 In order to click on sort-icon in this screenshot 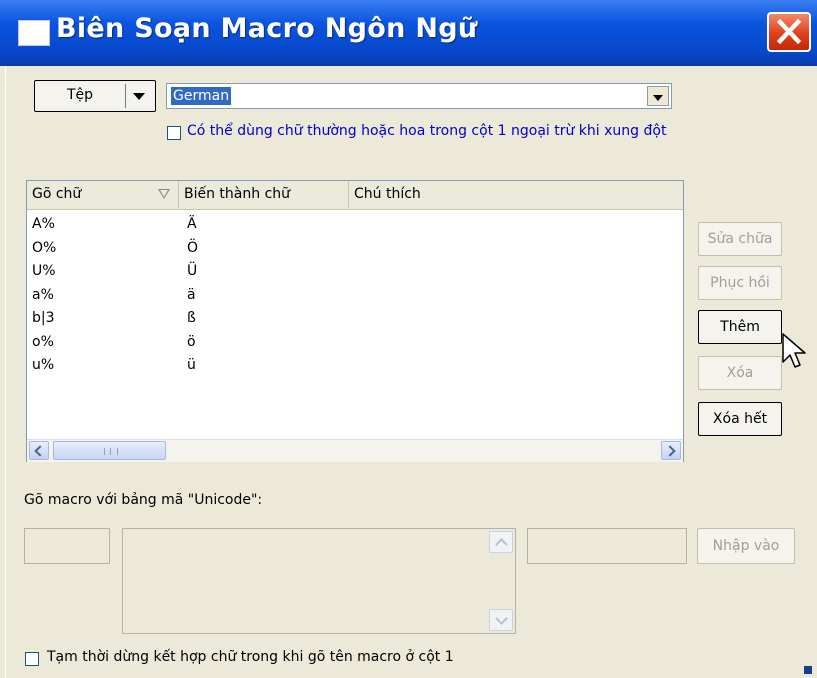, I will do `click(164, 194)`.